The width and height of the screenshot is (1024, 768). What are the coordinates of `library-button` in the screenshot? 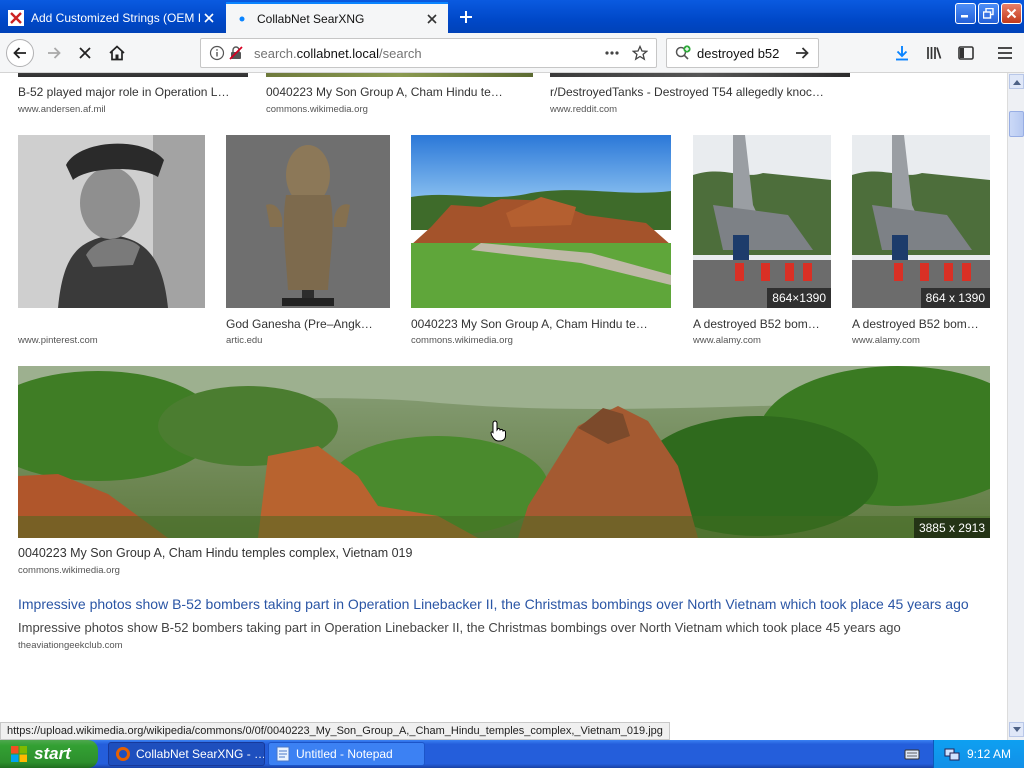 It's located at (934, 53).